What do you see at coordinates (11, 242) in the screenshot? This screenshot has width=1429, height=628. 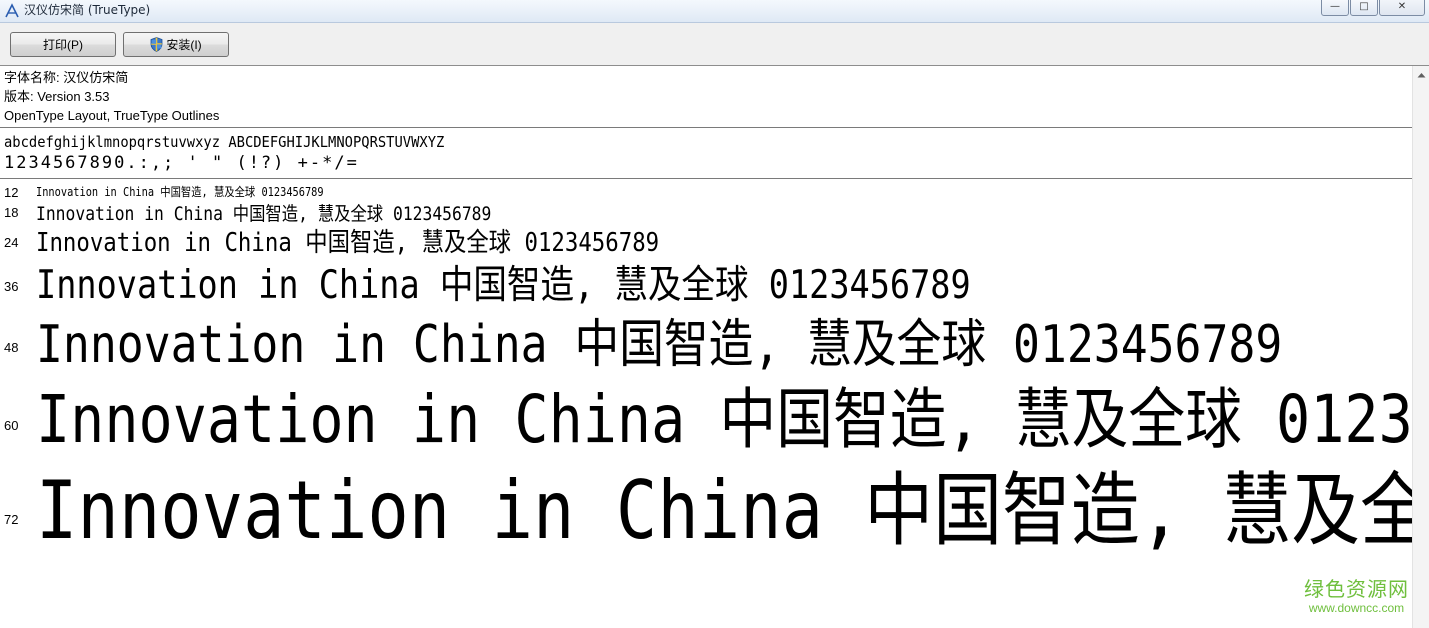 I see `size-label: 24` at bounding box center [11, 242].